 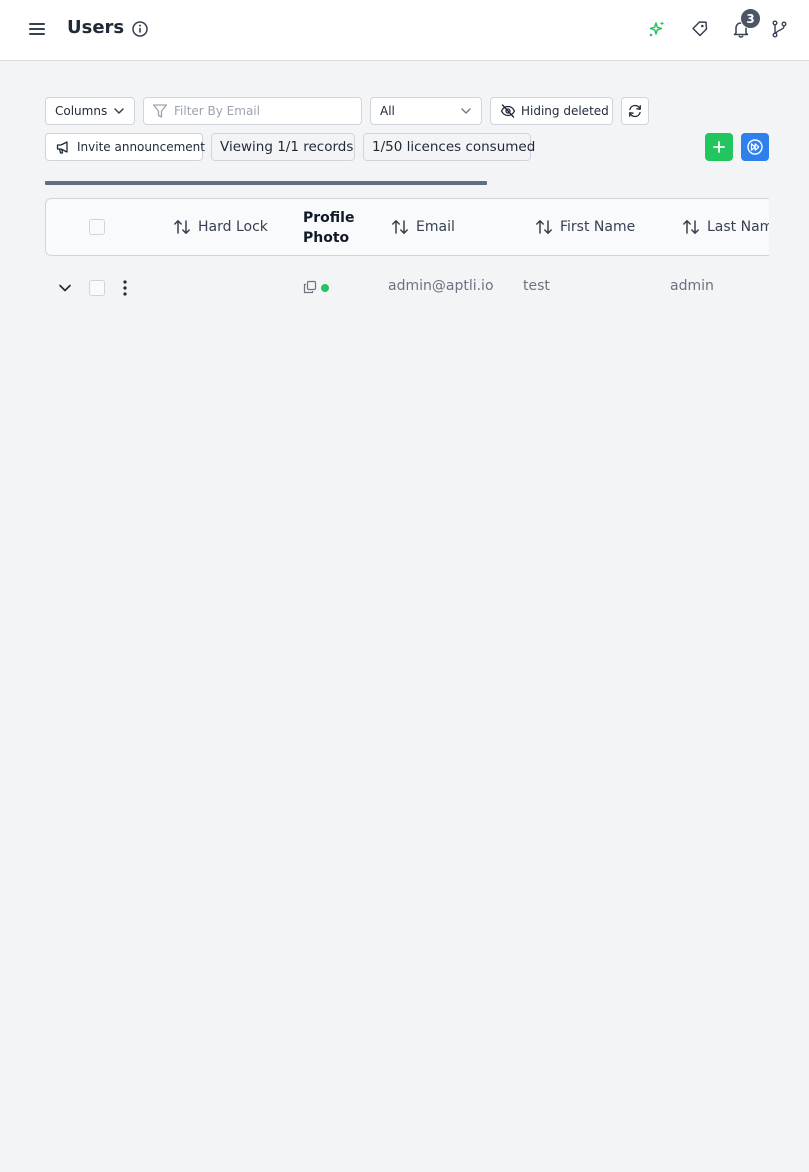 I want to click on invite-announcement-label: Invite announcement, so click(x=141, y=147).